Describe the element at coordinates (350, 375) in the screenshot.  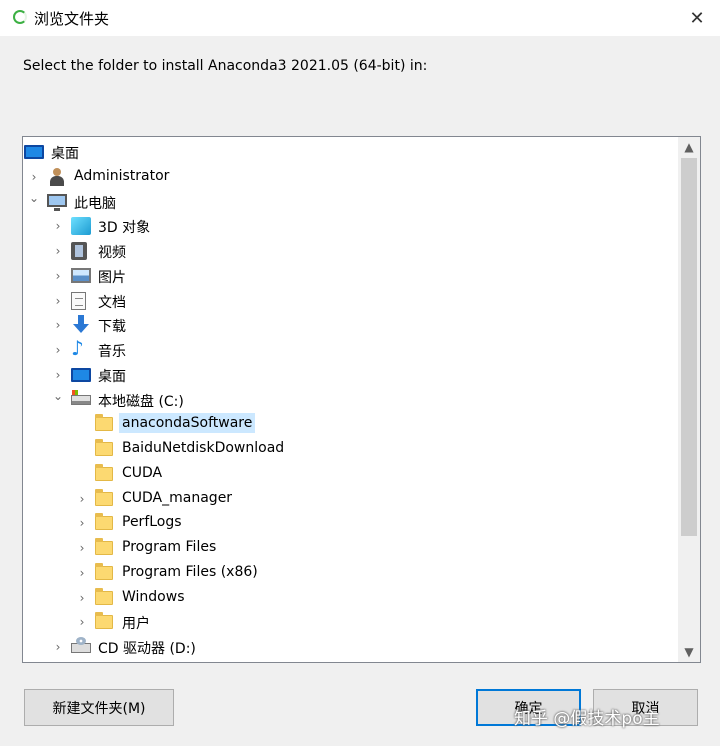
I see `tree-item: › 桌面` at that location.